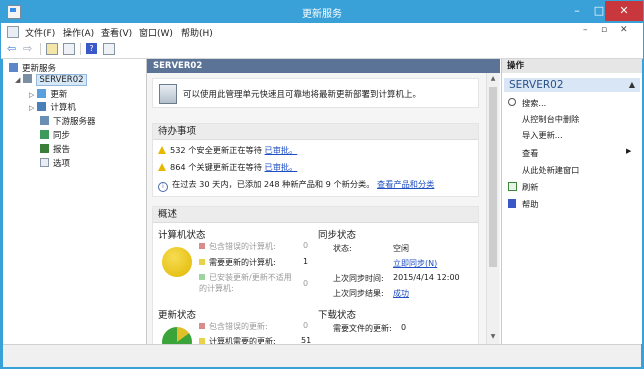  What do you see at coordinates (91, 48) in the screenshot?
I see `help-icon: ?` at bounding box center [91, 48].